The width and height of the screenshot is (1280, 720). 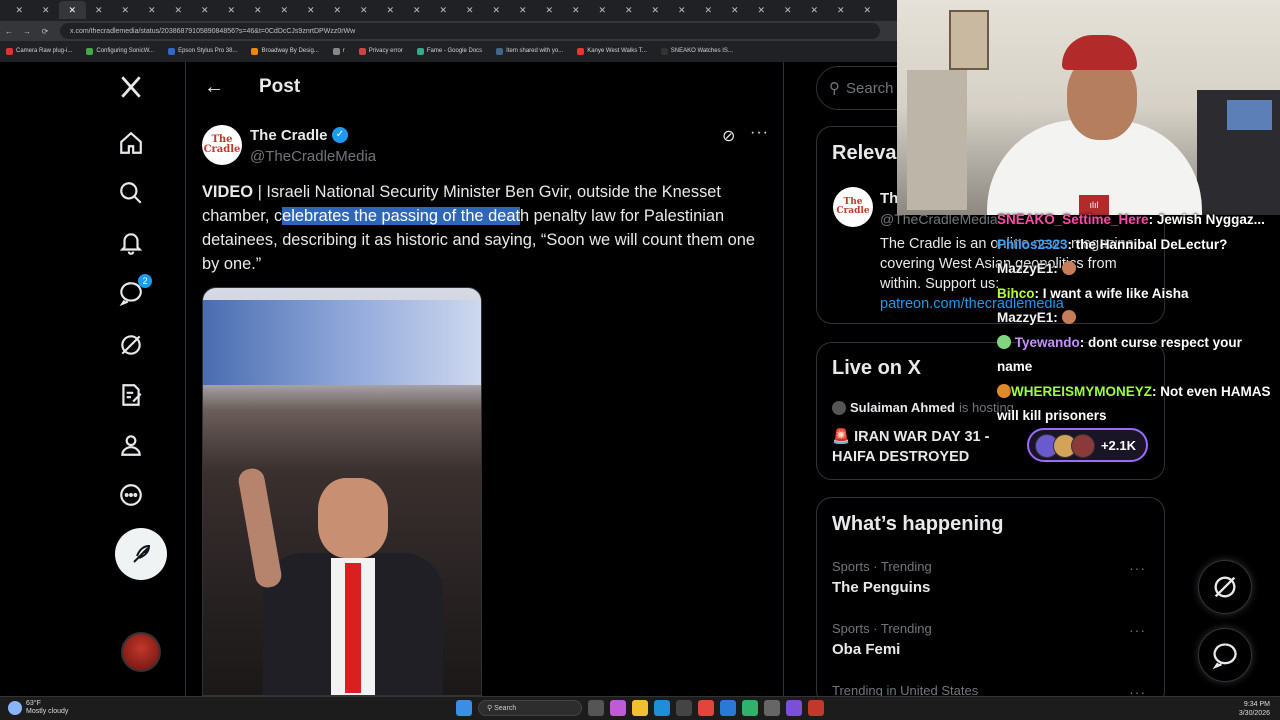 I want to click on task-view-icon, so click(x=596, y=708).